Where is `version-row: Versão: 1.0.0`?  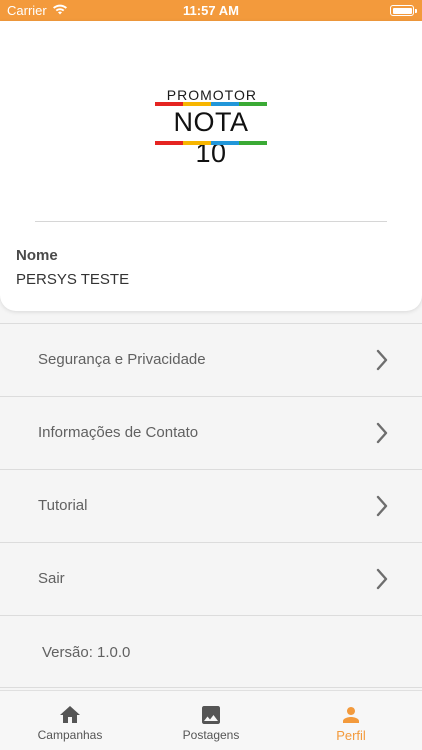 version-row: Versão: 1.0.0 is located at coordinates (211, 651).